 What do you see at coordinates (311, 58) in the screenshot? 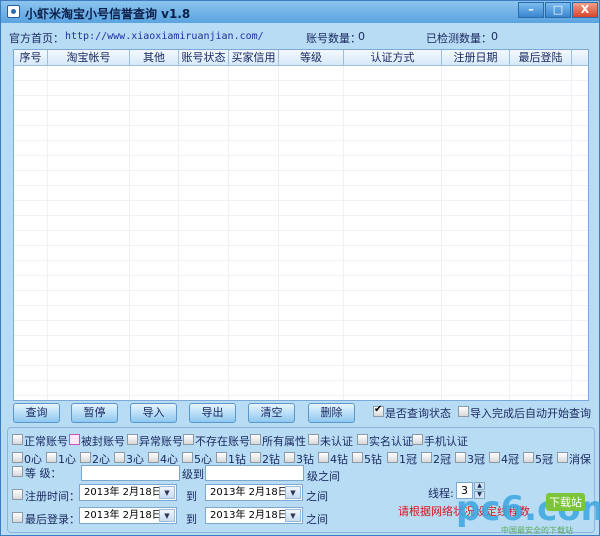
I see `column-header: 等级` at bounding box center [311, 58].